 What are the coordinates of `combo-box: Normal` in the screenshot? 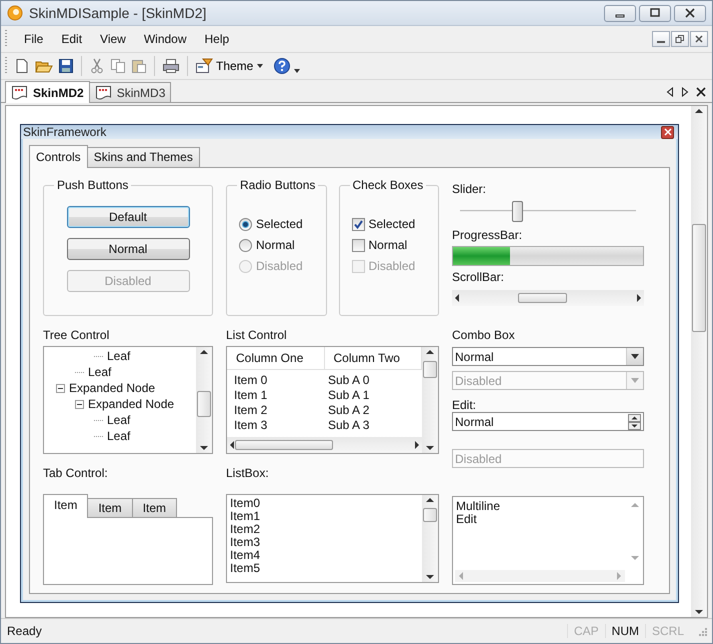 It's located at (548, 356).